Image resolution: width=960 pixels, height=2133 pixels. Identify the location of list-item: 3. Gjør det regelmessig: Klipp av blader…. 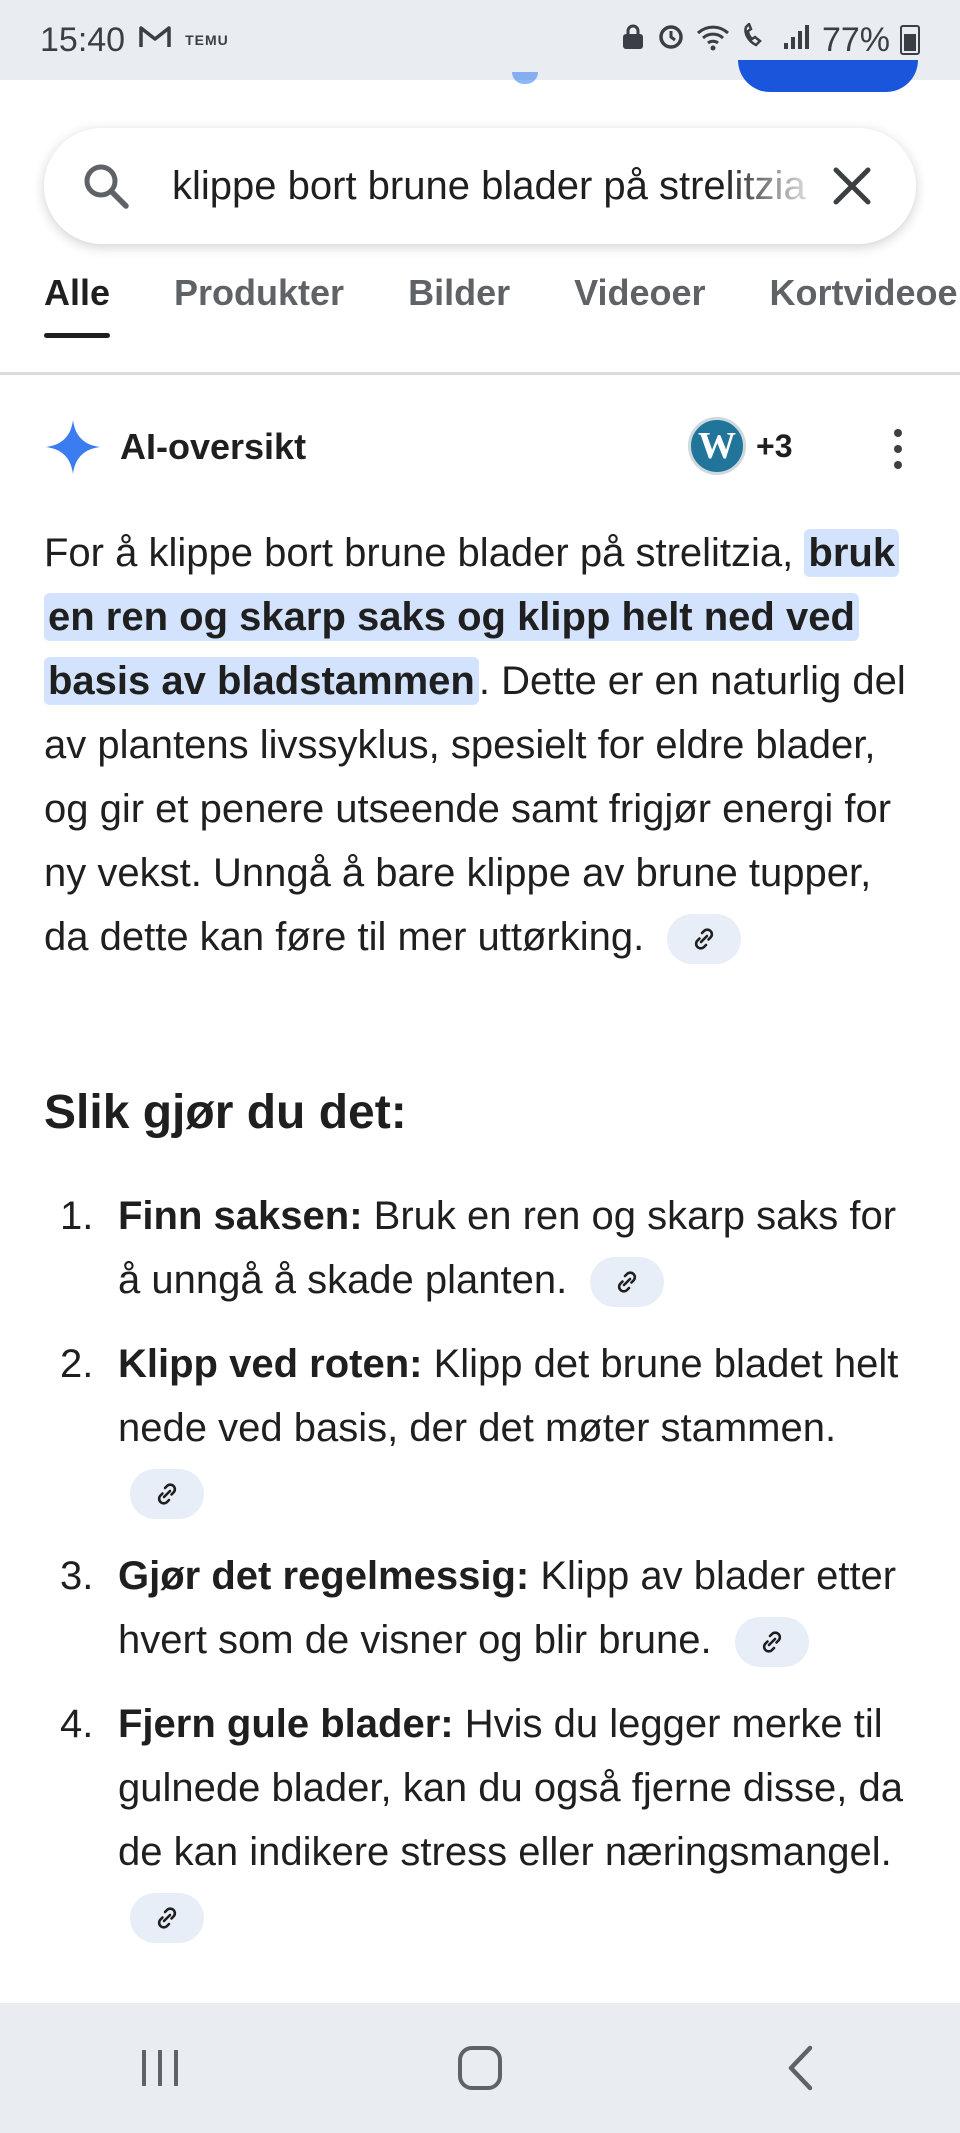
(484, 1608).